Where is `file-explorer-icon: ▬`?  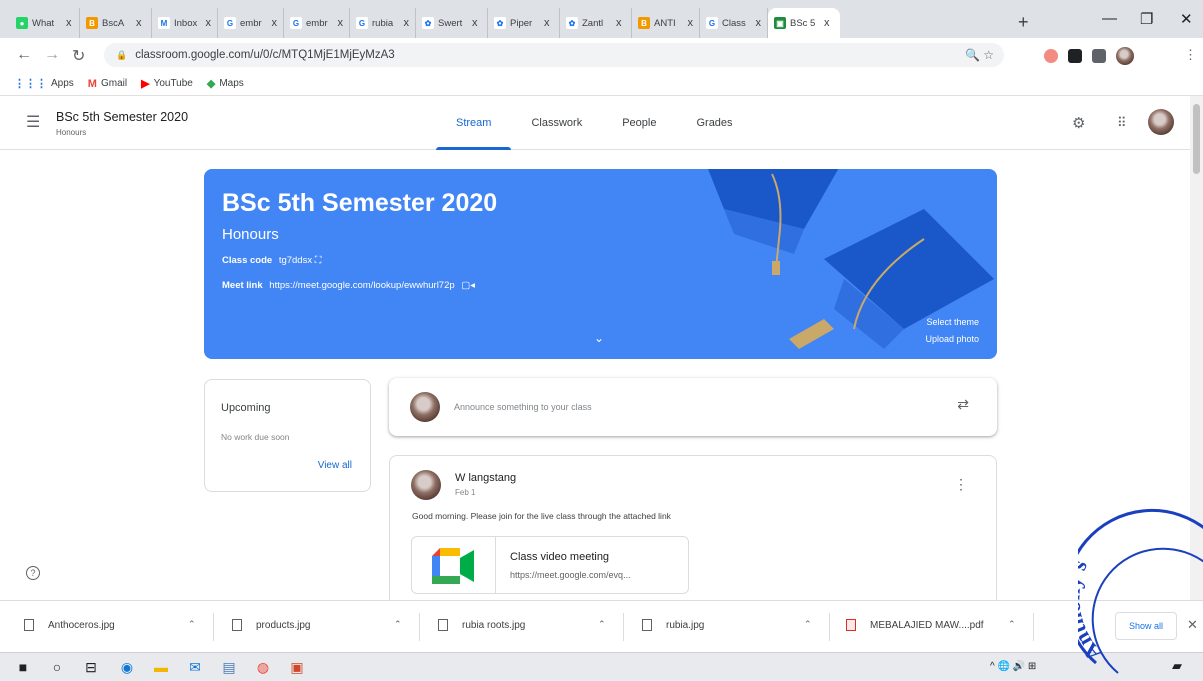
file-explorer-icon: ▬ is located at coordinates (161, 667).